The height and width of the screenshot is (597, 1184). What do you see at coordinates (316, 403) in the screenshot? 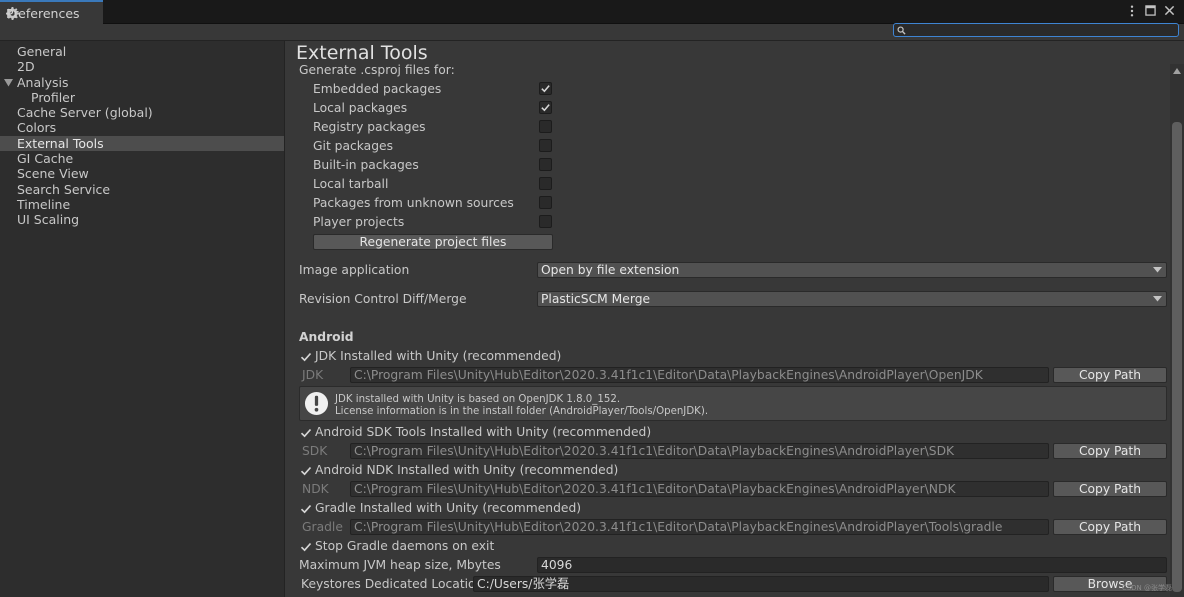
I see `info-icon` at bounding box center [316, 403].